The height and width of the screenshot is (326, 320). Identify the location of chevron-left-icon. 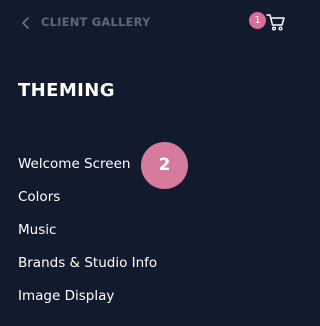
(26, 23).